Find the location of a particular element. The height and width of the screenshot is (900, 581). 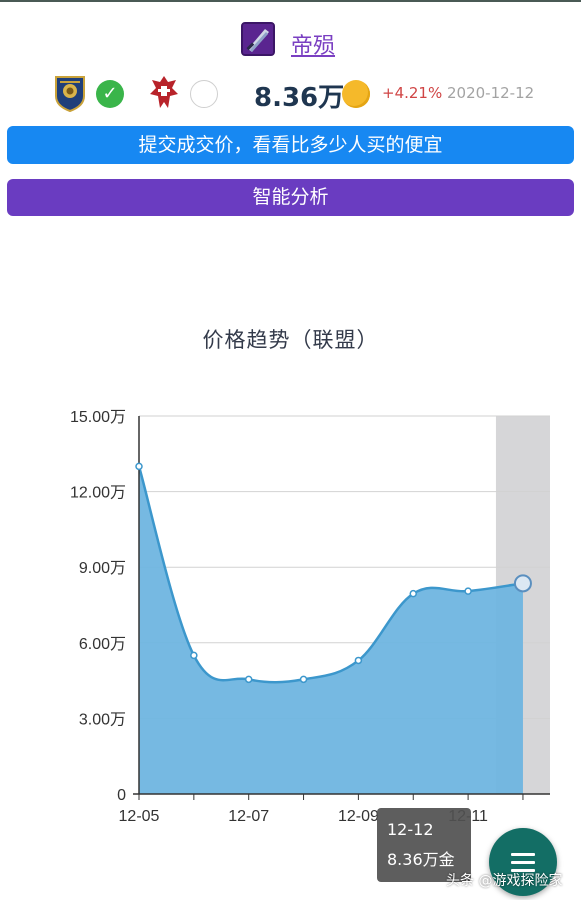

x-tick-label: 12-09 is located at coordinates (358, 816).